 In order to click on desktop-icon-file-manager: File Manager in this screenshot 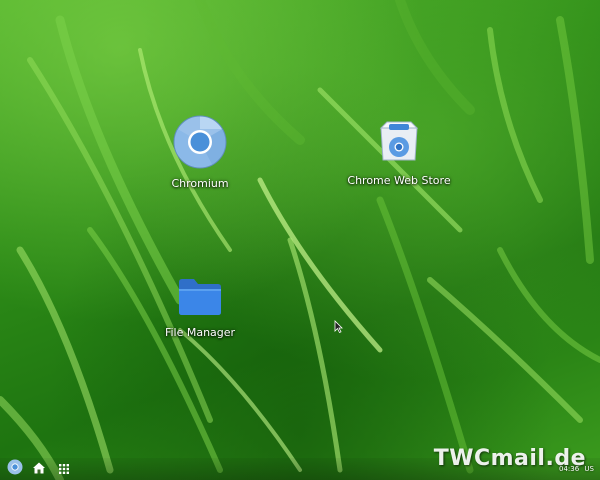, I will do `click(200, 307)`.